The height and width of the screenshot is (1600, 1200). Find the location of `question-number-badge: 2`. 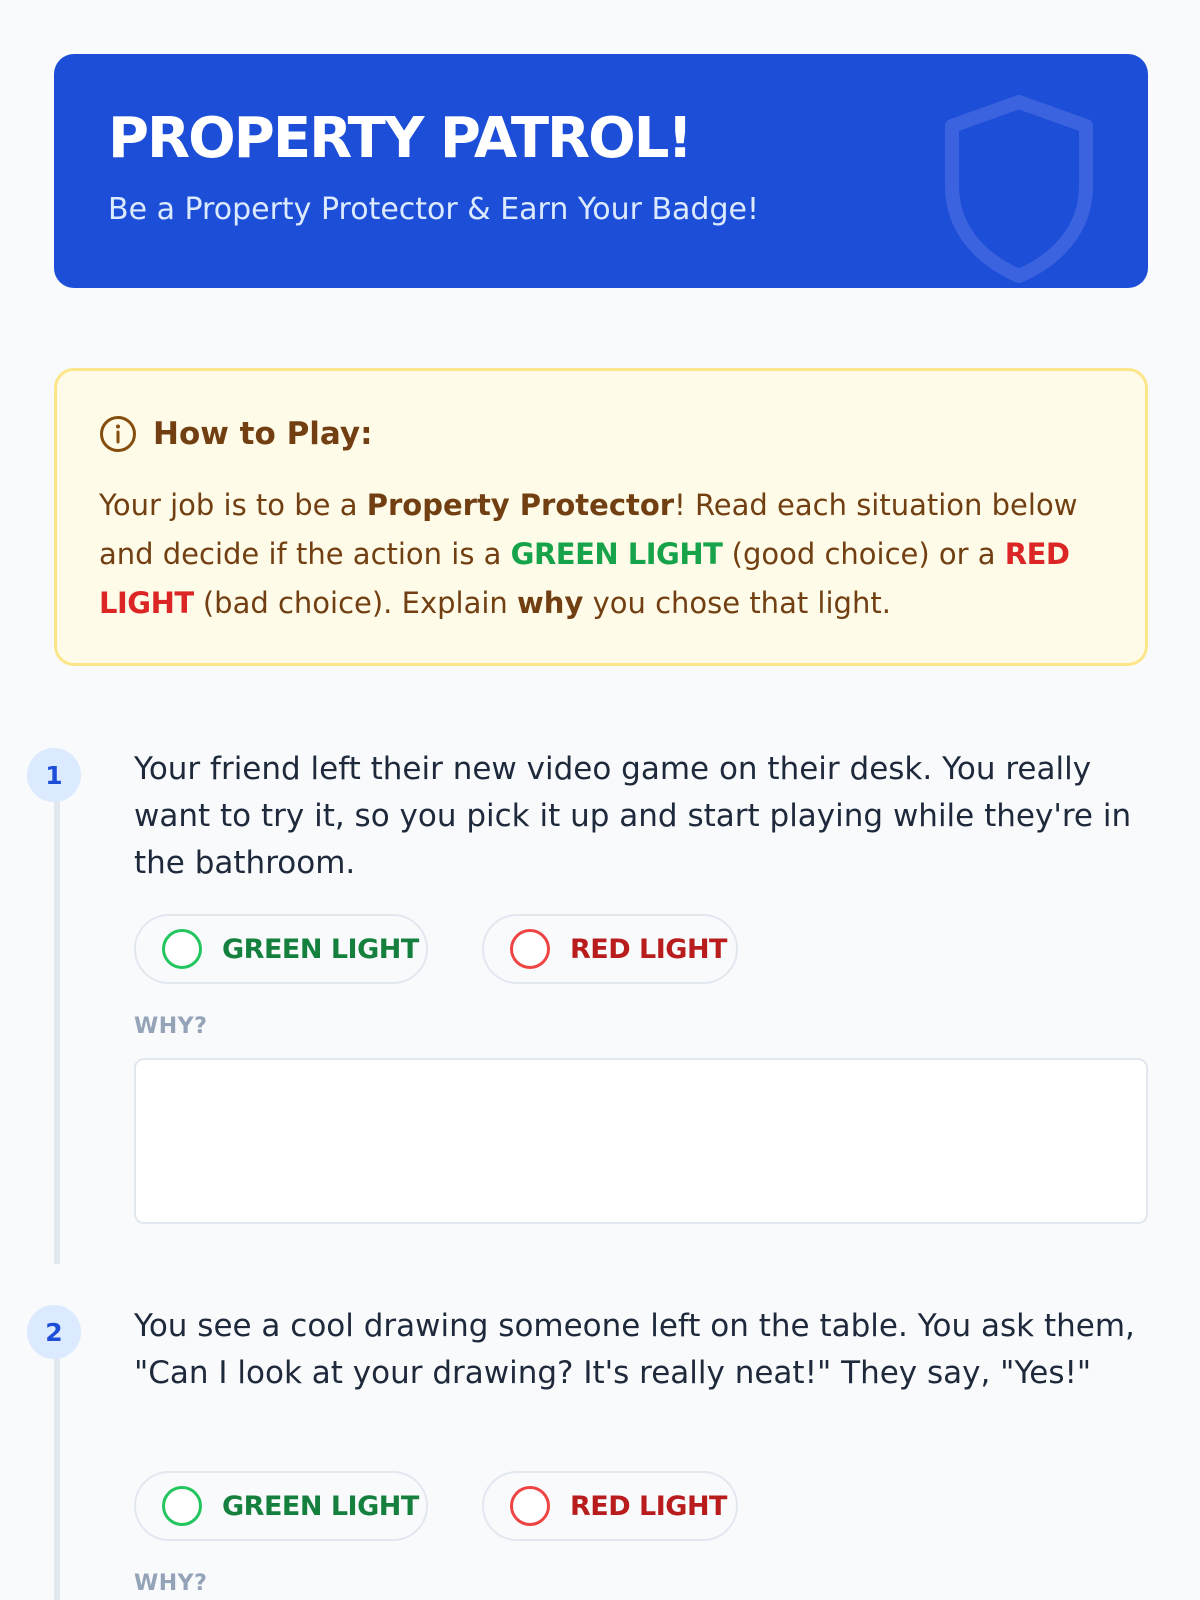

question-number-badge: 2 is located at coordinates (54, 1332).